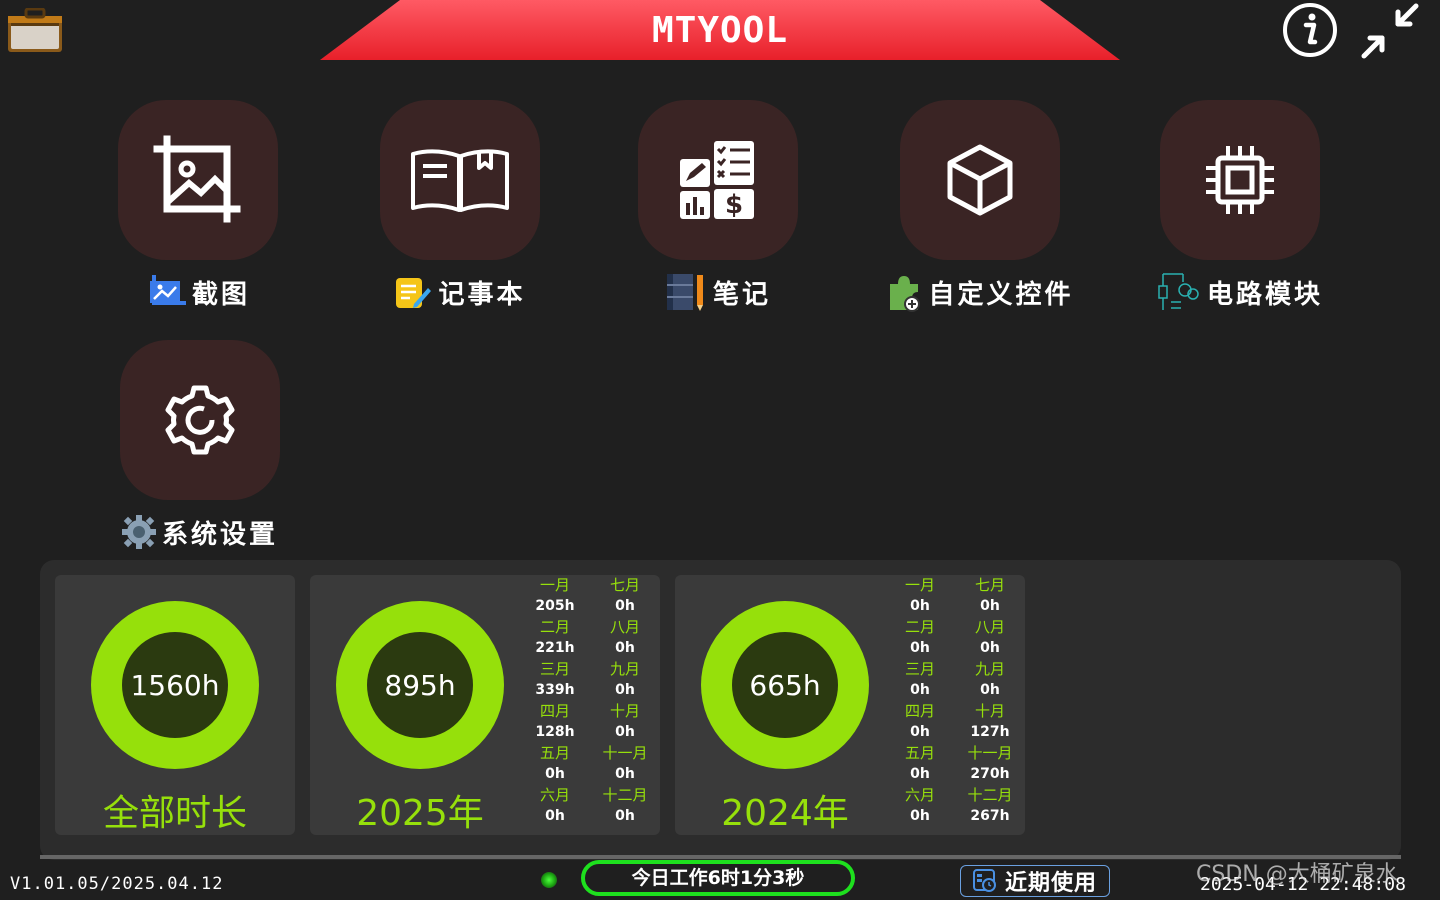 This screenshot has height=900, width=1440. Describe the element at coordinates (718, 878) in the screenshot. I see `today-work-time: 今日工作6时1分3秒` at that location.